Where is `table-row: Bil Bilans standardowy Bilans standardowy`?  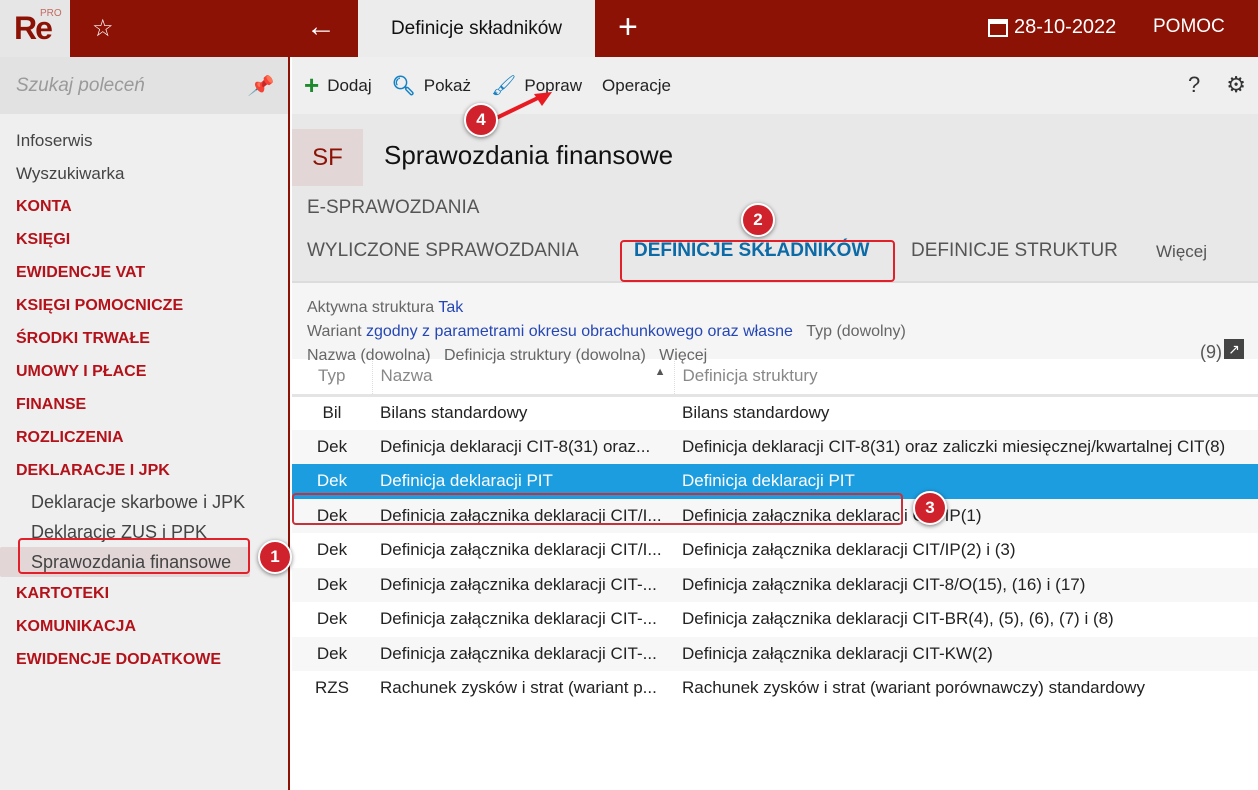
table-row: Bil Bilans standardowy Bilans standardowy is located at coordinates (775, 412).